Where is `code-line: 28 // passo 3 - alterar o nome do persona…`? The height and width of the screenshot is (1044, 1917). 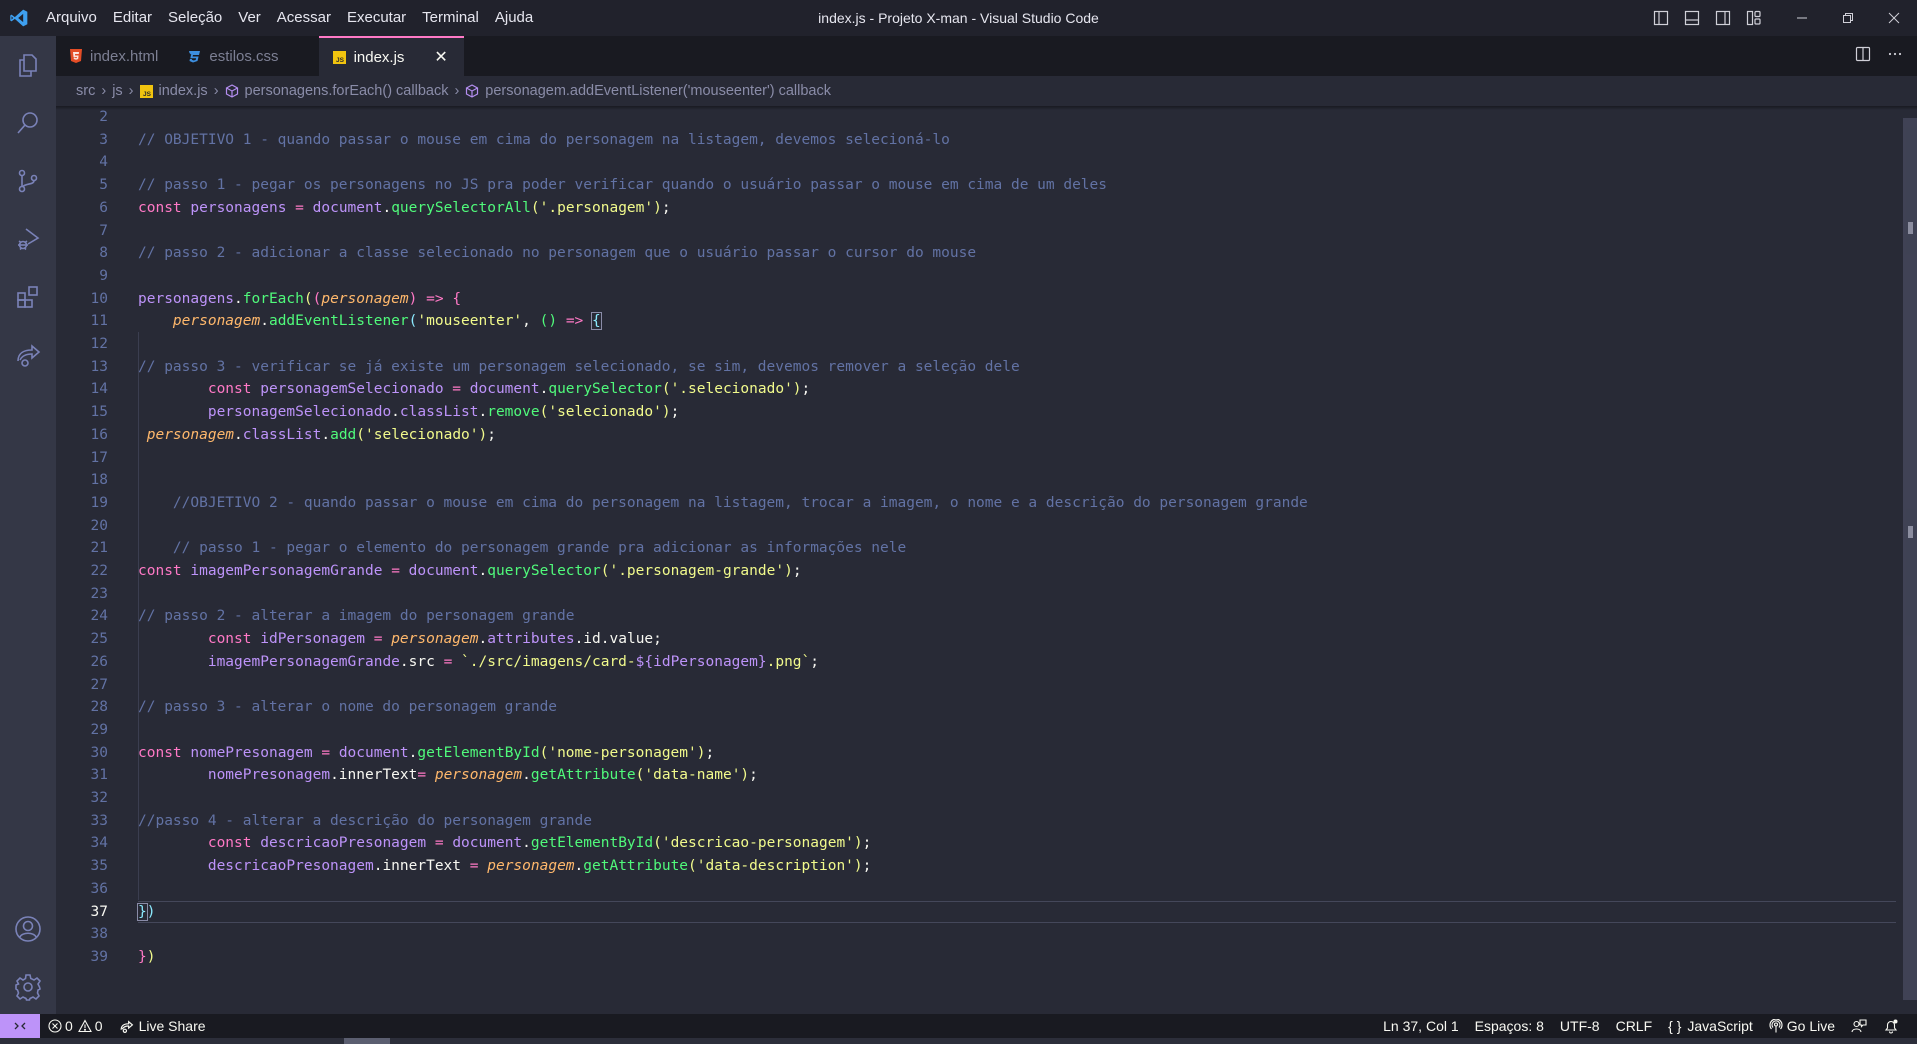
code-line: 28 // passo 3 - alterar o nome do persona… is located at coordinates (976, 707).